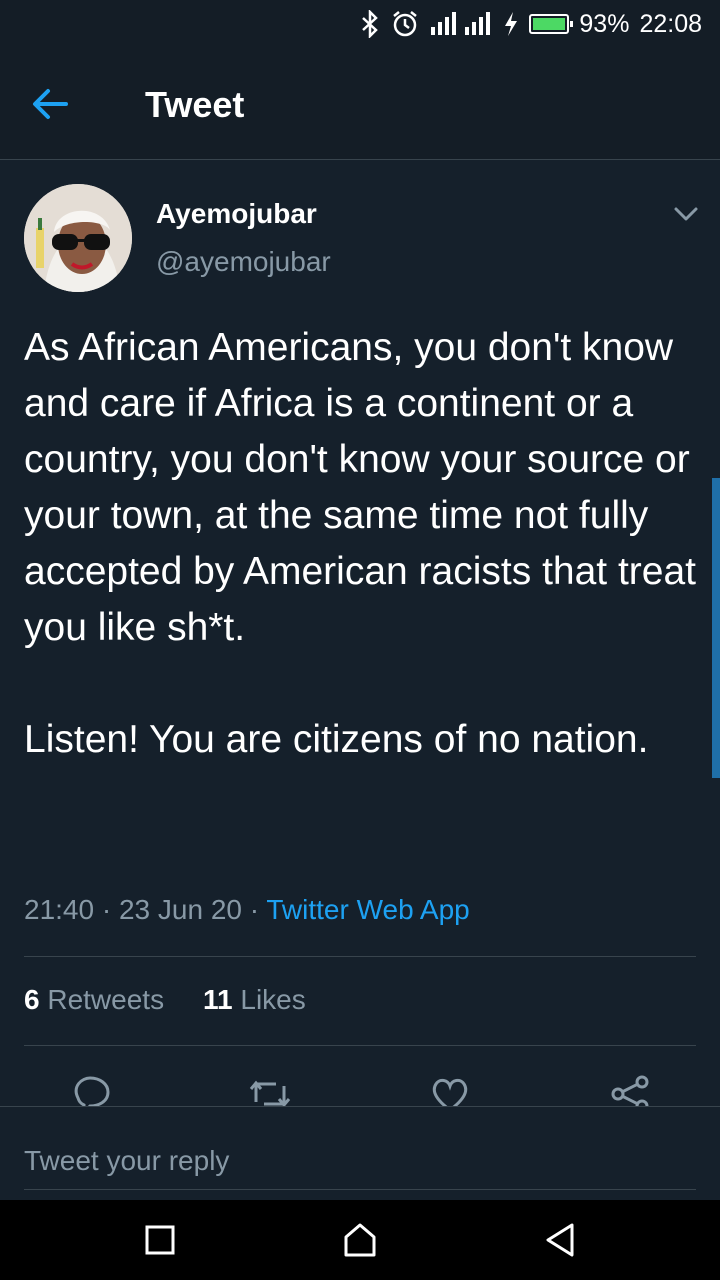 This screenshot has width=720, height=1280. What do you see at coordinates (461, 24) in the screenshot?
I see `signal-icon` at bounding box center [461, 24].